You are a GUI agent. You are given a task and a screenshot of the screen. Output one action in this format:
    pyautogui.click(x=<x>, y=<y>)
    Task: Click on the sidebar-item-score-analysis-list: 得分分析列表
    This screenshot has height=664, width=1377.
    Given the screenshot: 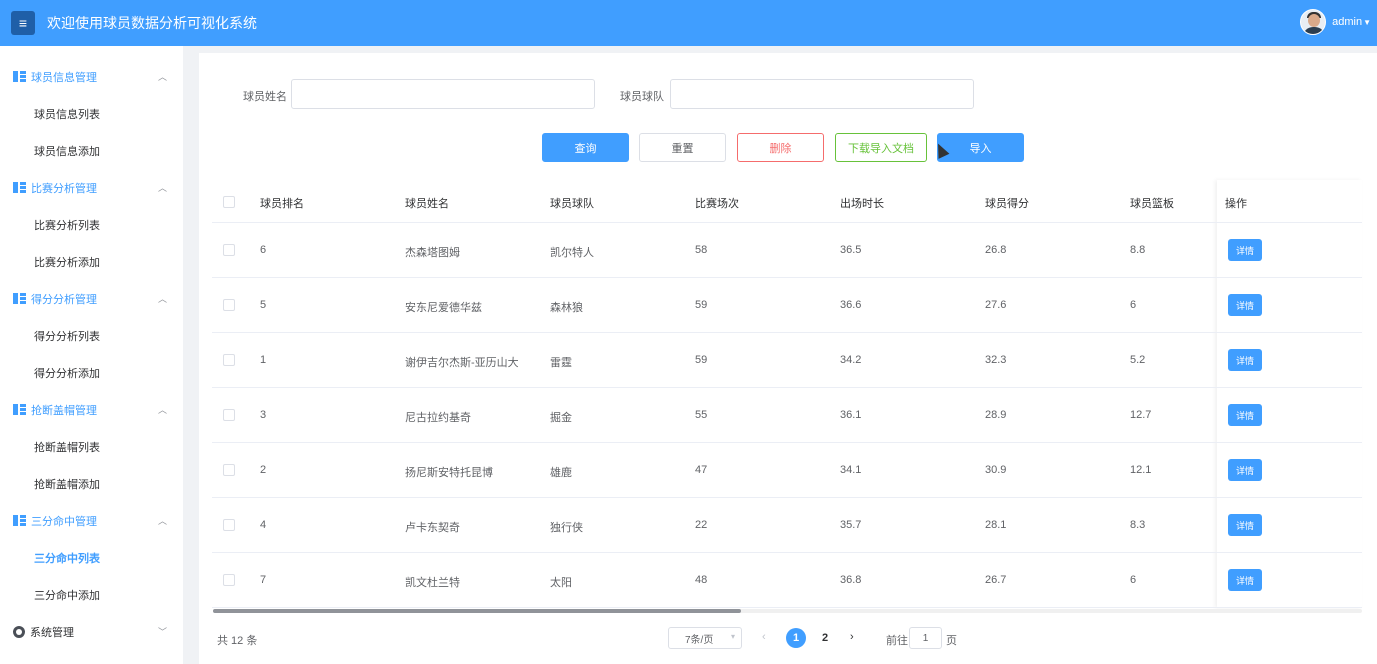 What is the action you would take?
    pyautogui.click(x=91, y=335)
    